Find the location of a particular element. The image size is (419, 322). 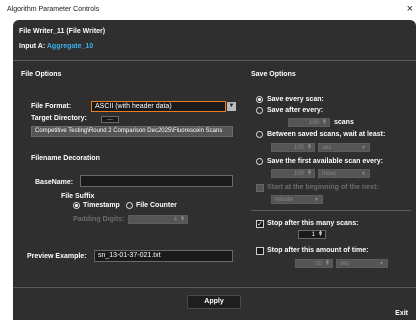

start-beginning-label: Start at the beginning of the next: is located at coordinates (323, 187).